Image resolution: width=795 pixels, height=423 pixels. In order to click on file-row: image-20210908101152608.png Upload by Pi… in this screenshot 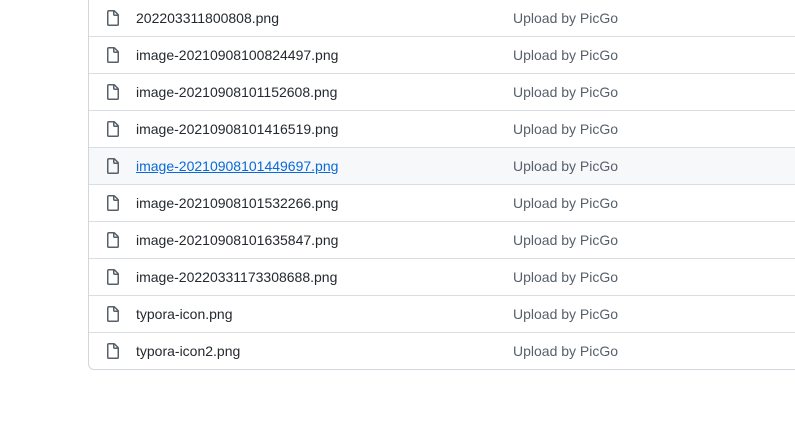, I will do `click(442, 91)`.